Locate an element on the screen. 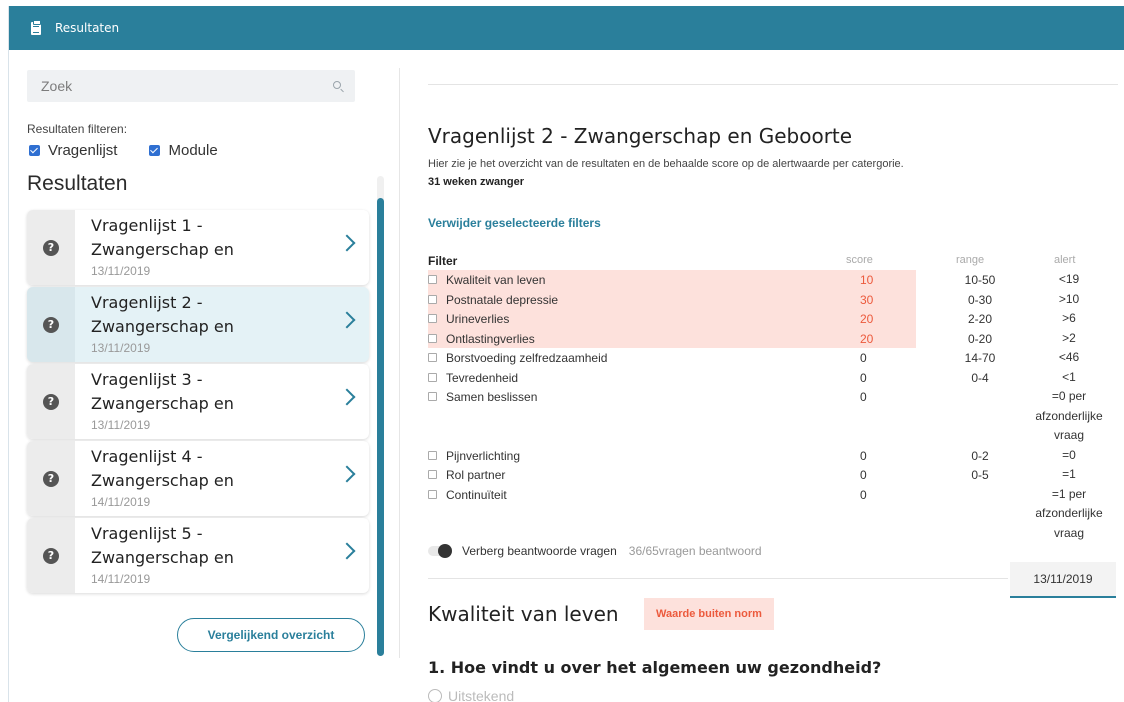 This screenshot has height=702, width=1124. row-label: Tevredenheid is located at coordinates (482, 377).